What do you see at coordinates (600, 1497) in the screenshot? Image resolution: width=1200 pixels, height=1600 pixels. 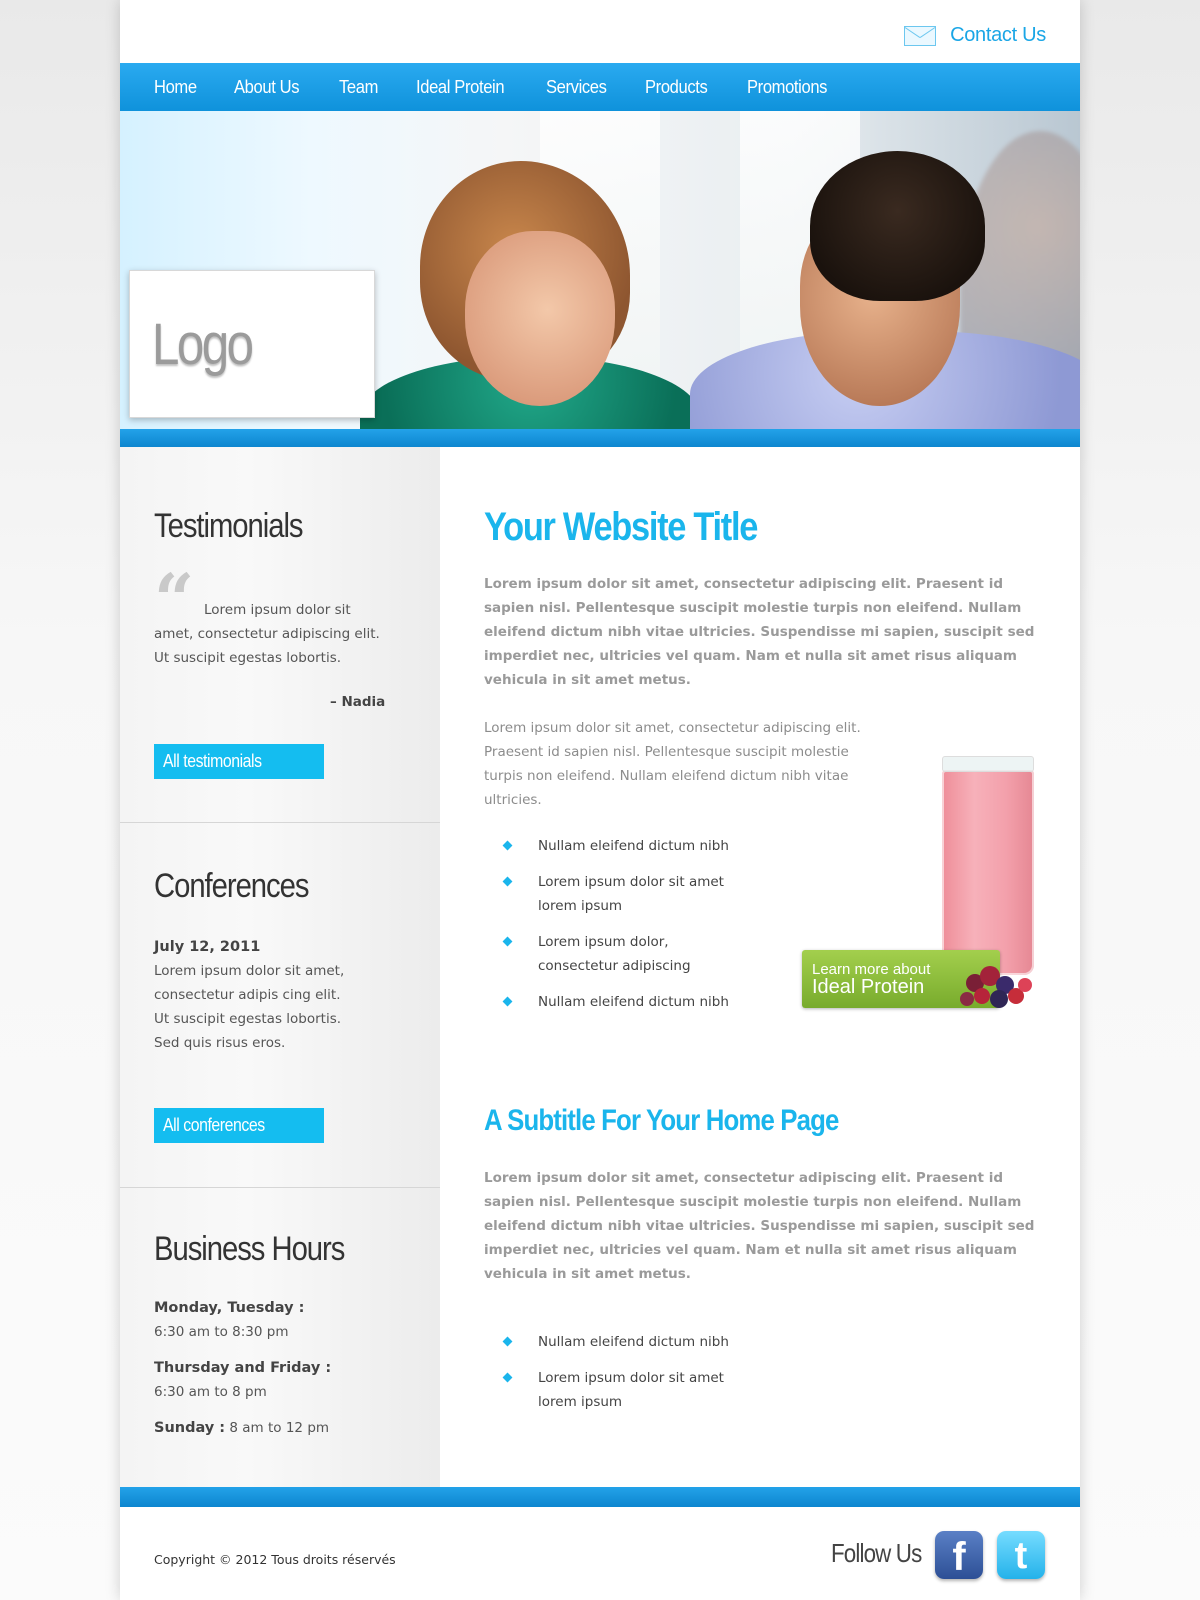 I see `footer-bar` at bounding box center [600, 1497].